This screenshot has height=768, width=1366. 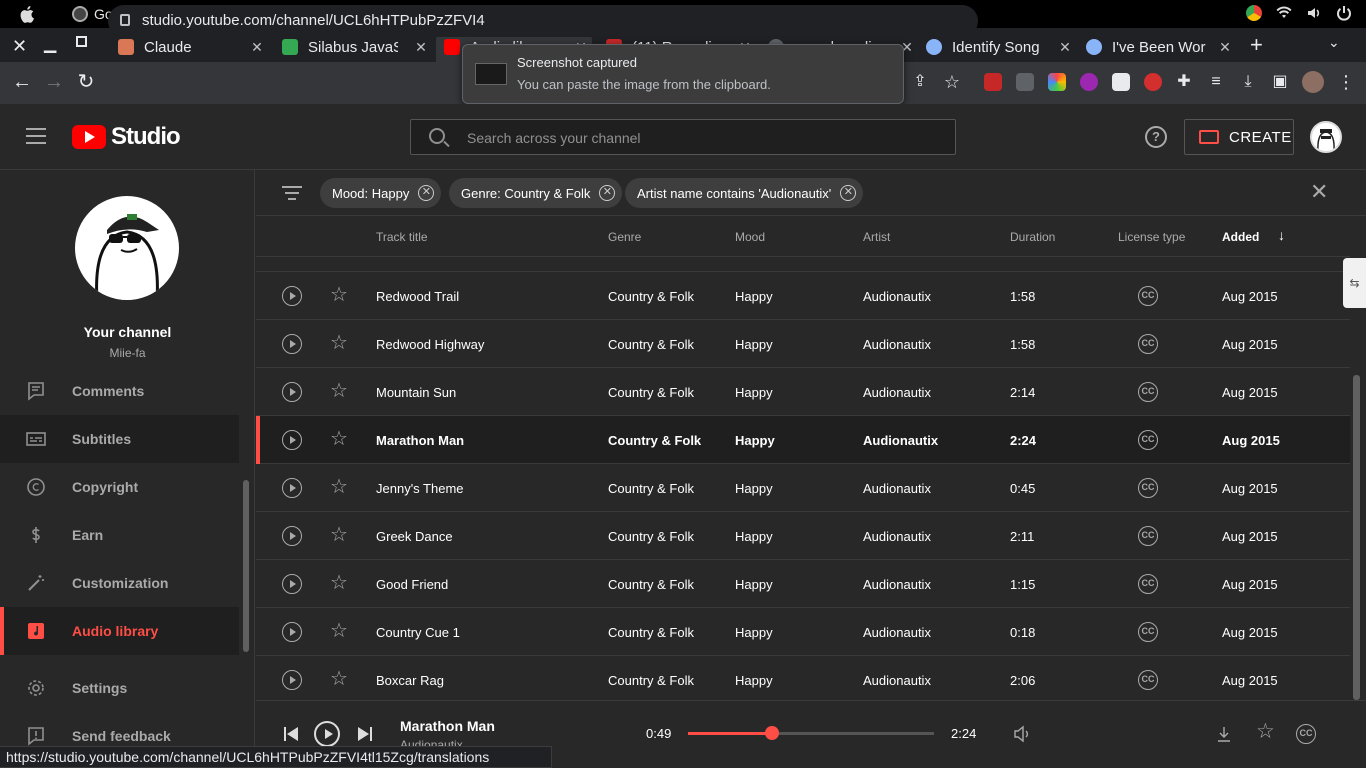 I want to click on channel-avatar, so click(x=127, y=248).